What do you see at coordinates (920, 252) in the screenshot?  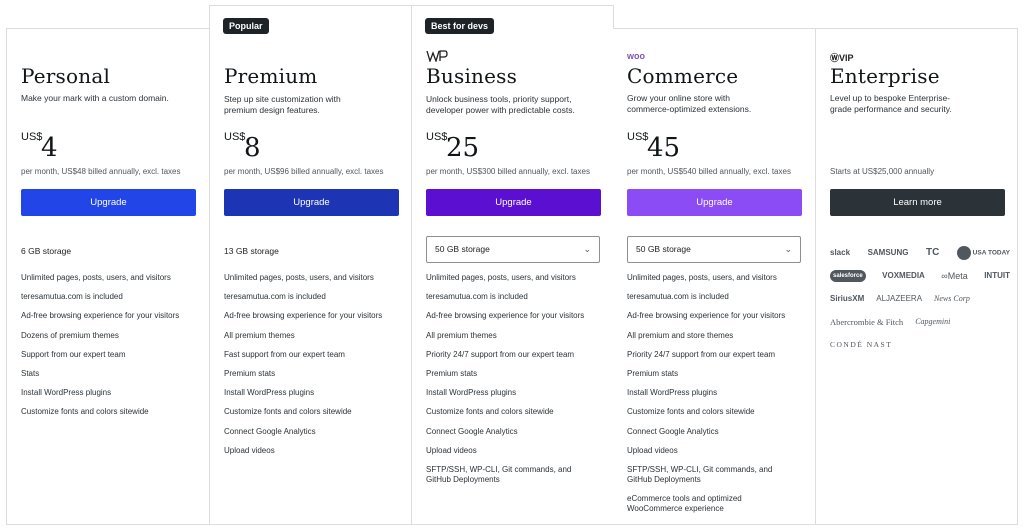 I see `logo-row: slack SAMSUNG TC USA TODAY` at bounding box center [920, 252].